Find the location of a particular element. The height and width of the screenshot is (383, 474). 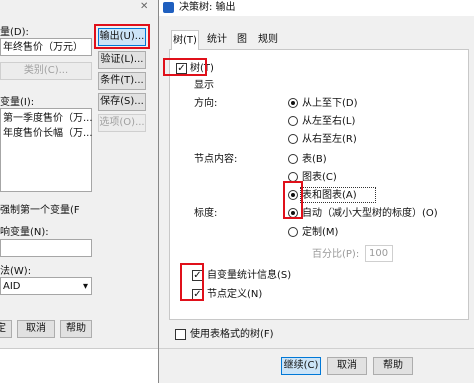

direction-radio-left-right is located at coordinates (293, 121).